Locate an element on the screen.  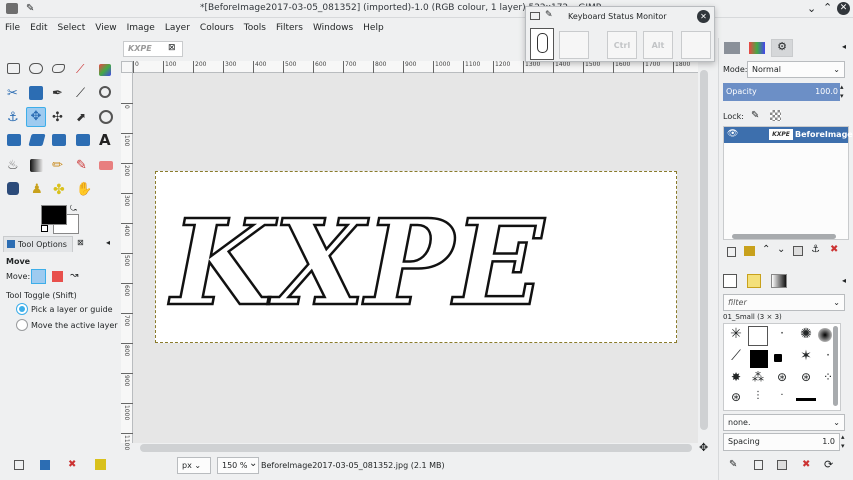
foreground-color-swatch is located at coordinates (54, 215).